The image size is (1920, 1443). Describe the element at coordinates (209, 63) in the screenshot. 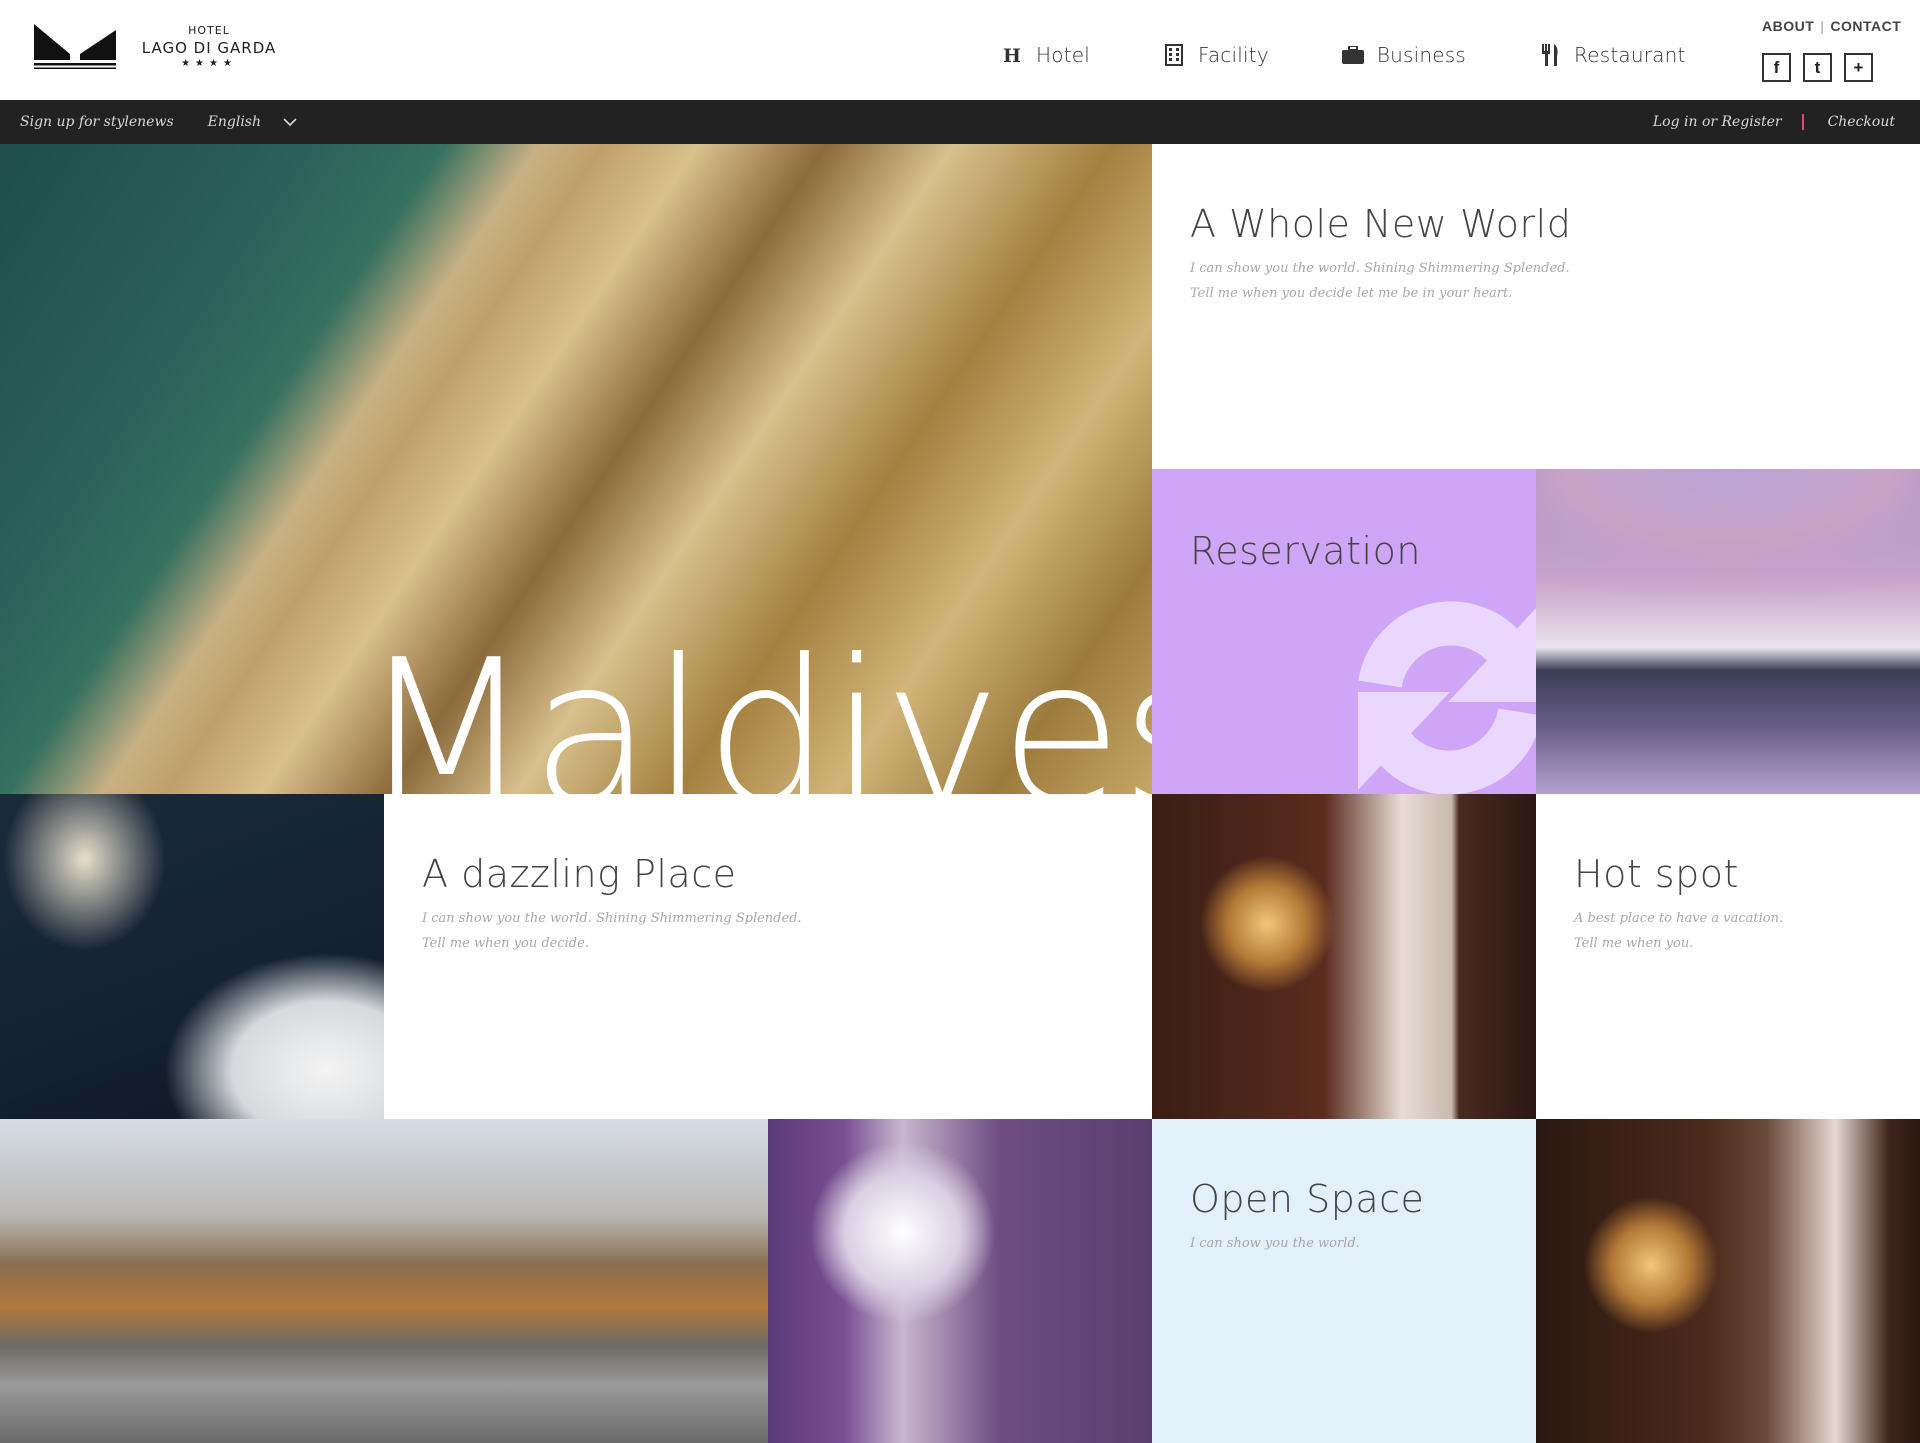

I see `logo-stars: ★★★★` at that location.